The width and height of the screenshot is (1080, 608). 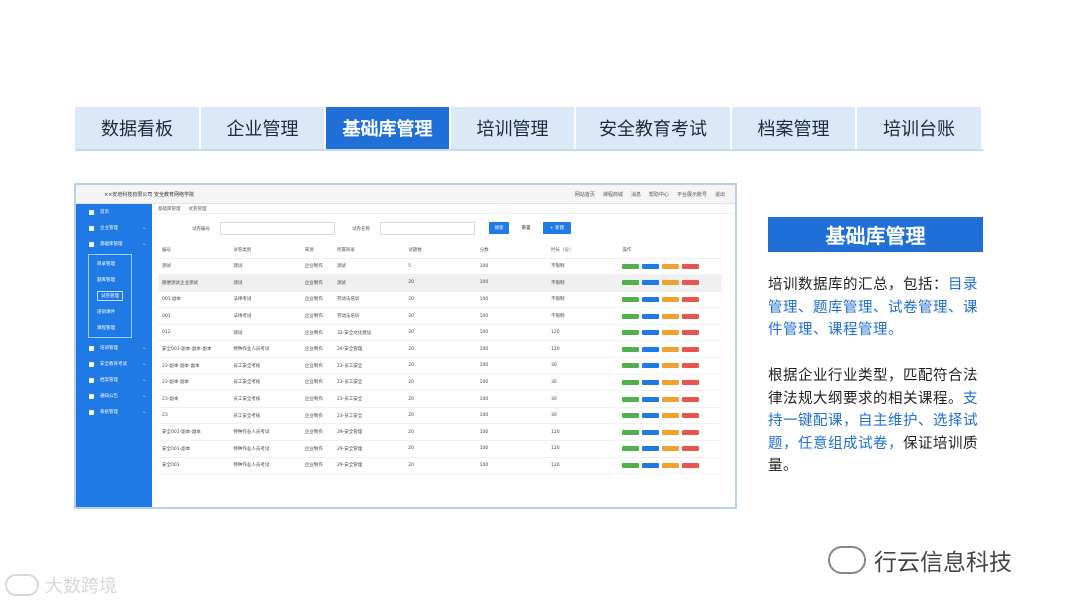 What do you see at coordinates (659, 194) in the screenshot?
I see `header-link-3: 帮助中心` at bounding box center [659, 194].